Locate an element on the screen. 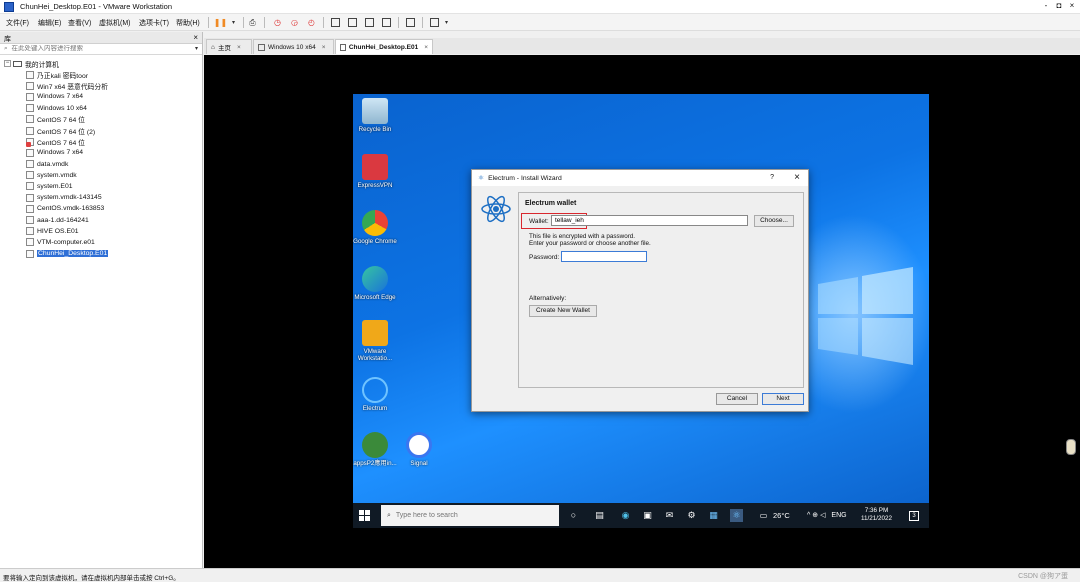 The image size is (1080, 582). next-button: Next is located at coordinates (783, 399).